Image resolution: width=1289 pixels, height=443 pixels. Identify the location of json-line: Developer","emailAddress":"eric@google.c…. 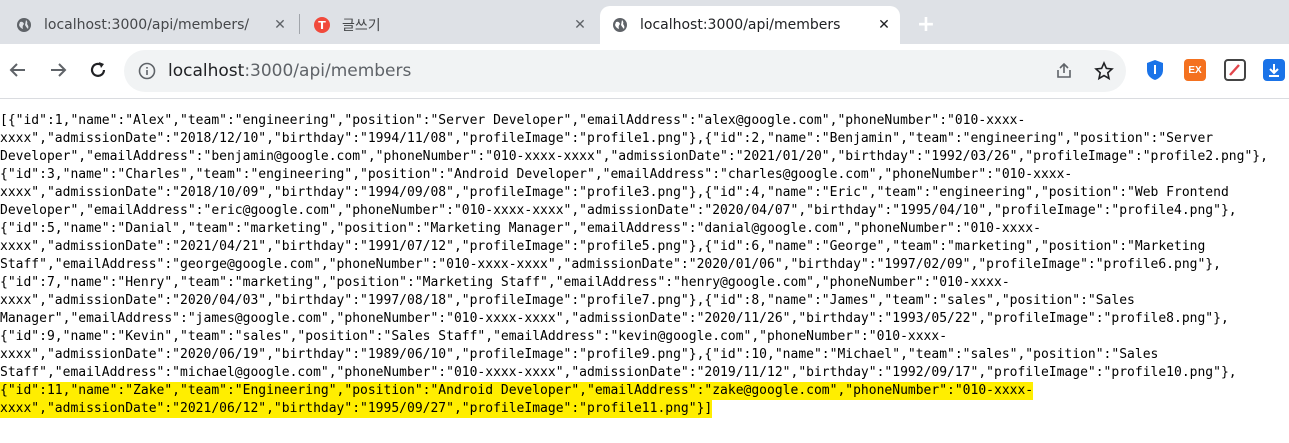
(618, 210).